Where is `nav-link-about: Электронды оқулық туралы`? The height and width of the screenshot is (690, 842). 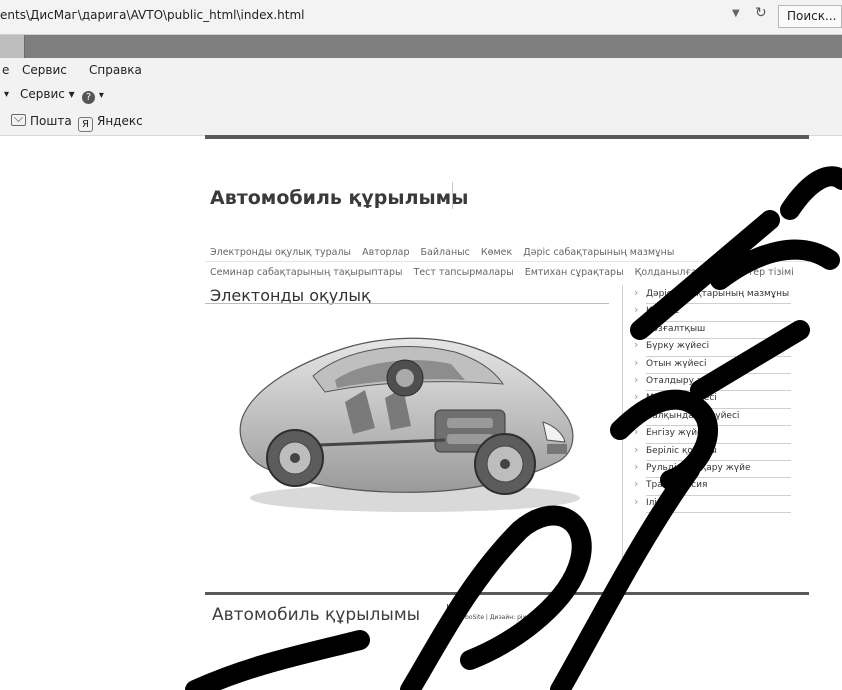 nav-link-about: Электронды оқулық туралы is located at coordinates (280, 252).